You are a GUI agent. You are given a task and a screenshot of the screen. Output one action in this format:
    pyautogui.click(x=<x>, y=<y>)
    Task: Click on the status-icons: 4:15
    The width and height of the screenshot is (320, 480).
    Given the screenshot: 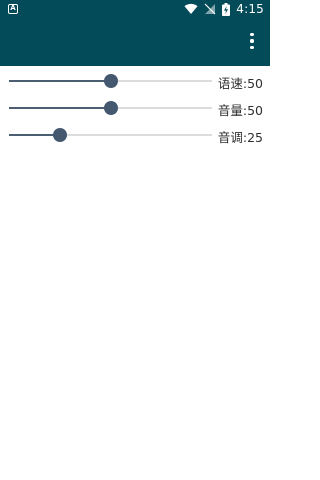 What is the action you would take?
    pyautogui.click(x=224, y=9)
    